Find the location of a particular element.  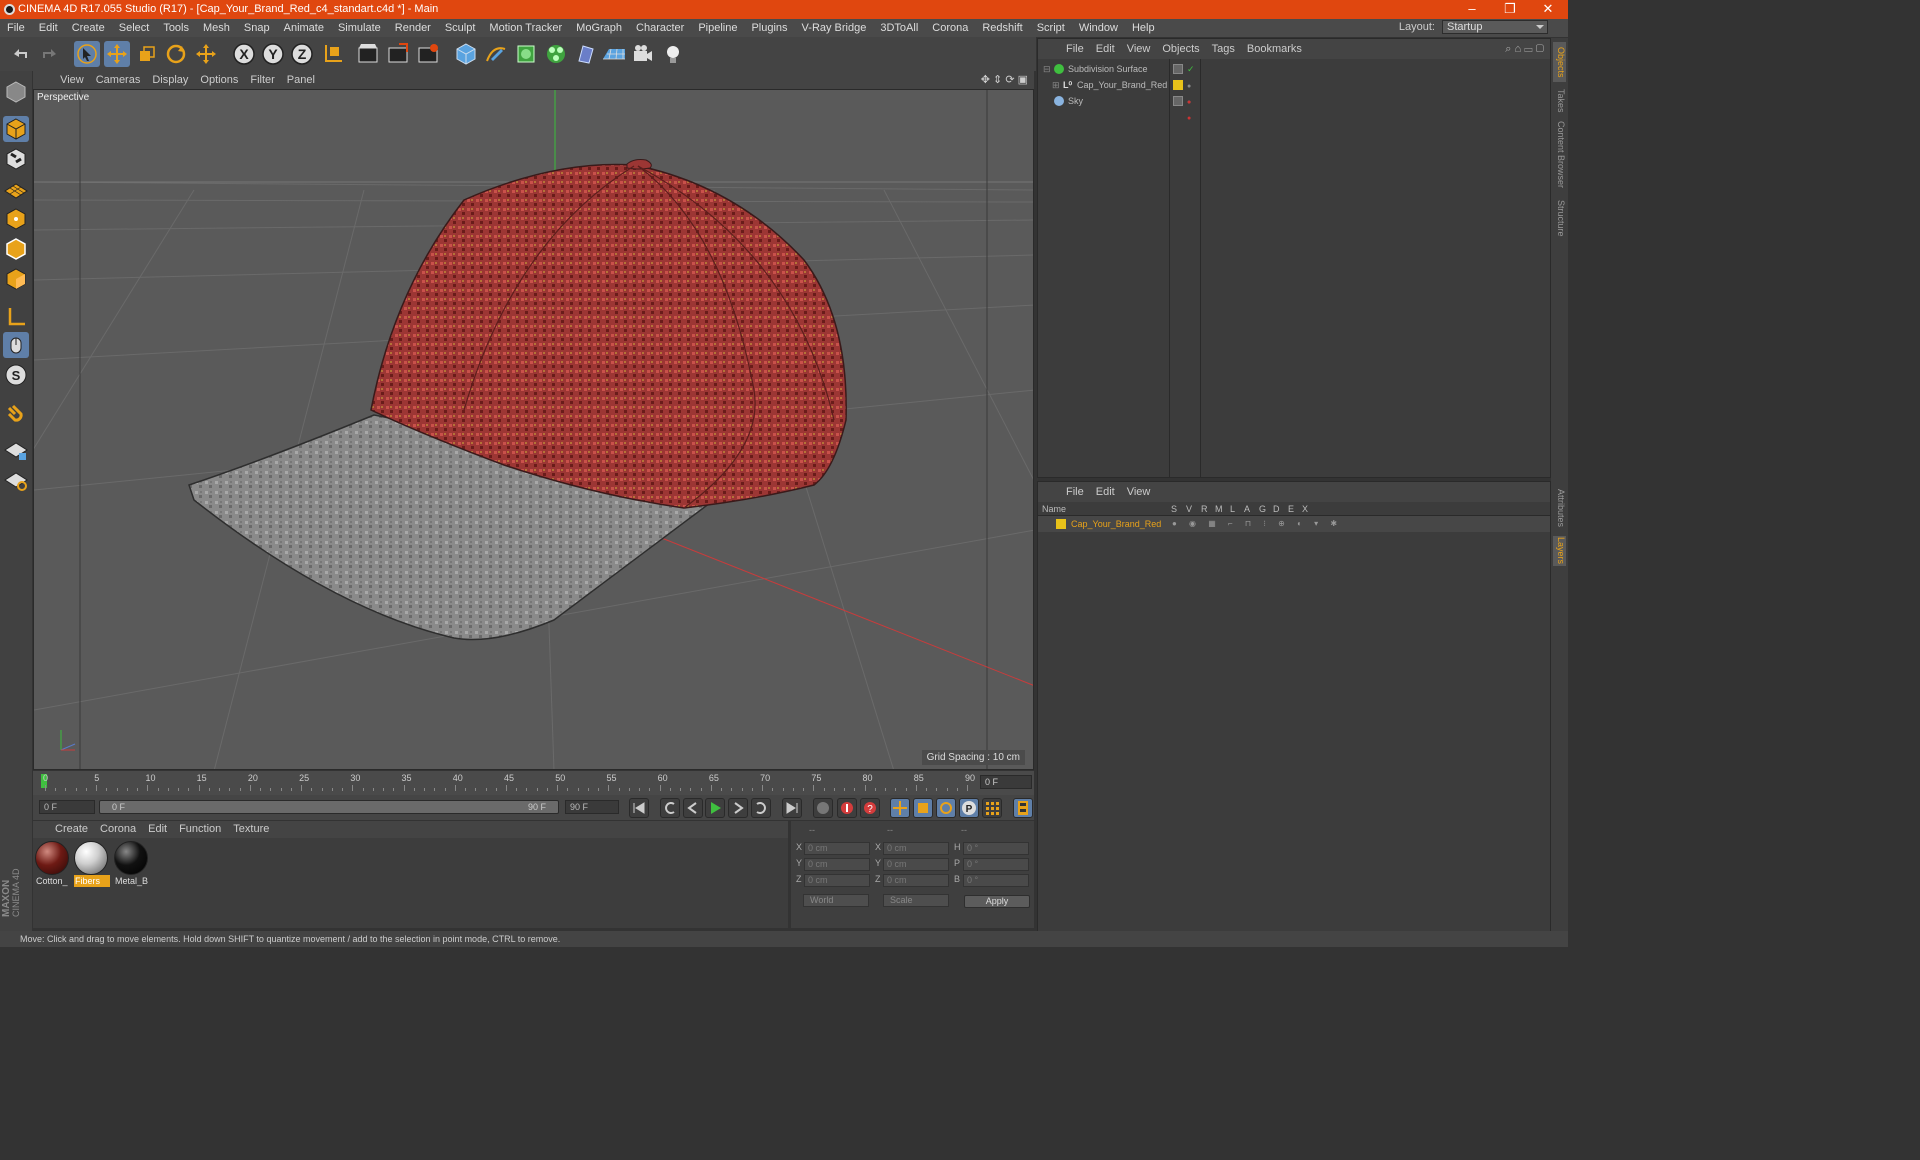

tweak-mode-icon is located at coordinates (16, 345).